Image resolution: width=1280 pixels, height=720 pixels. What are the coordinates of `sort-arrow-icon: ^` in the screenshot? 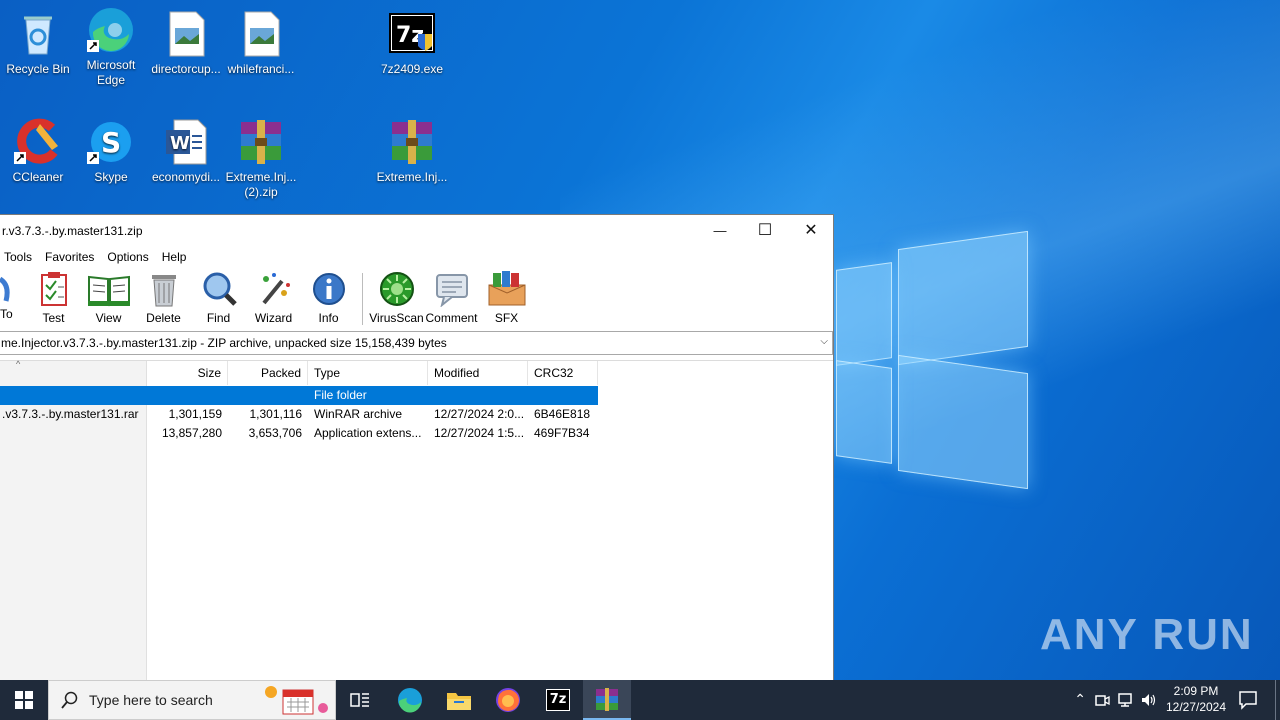 It's located at (18, 364).